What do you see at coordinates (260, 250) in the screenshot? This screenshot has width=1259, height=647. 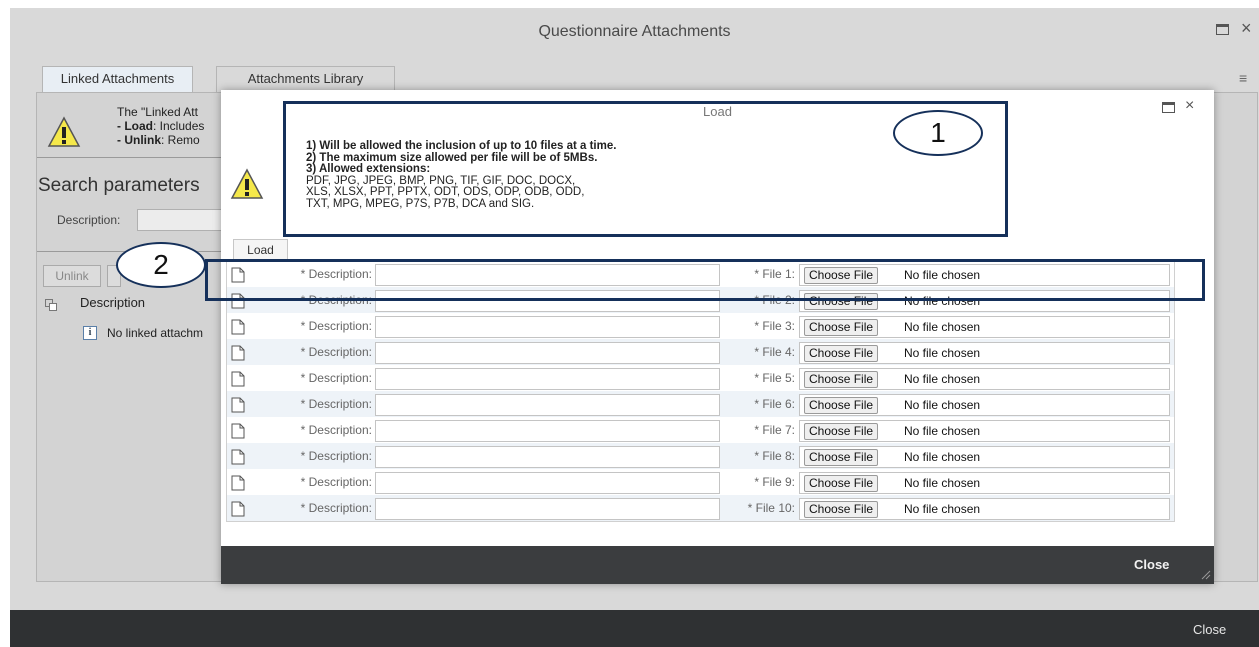 I see `tab-load: Load` at bounding box center [260, 250].